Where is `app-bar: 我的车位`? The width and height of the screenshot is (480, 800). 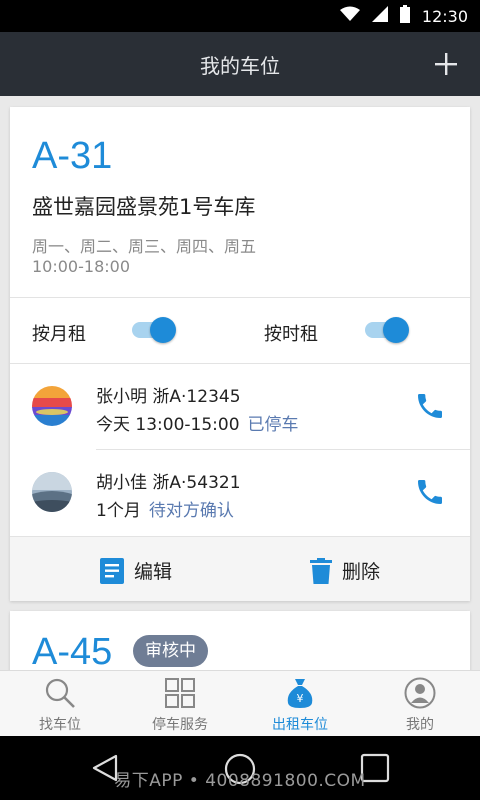
app-bar: 我的车位 is located at coordinates (240, 64).